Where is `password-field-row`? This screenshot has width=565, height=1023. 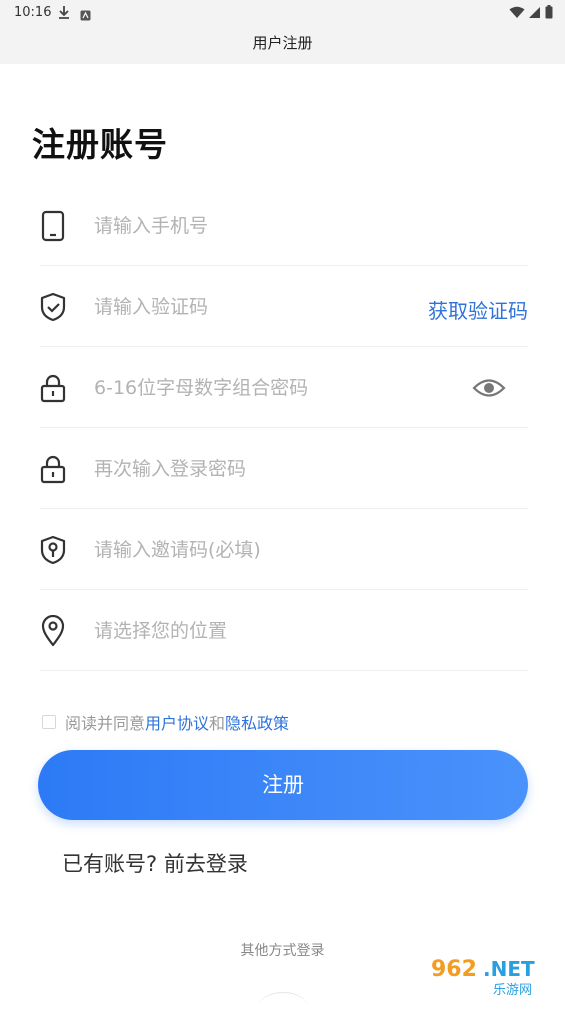
password-field-row is located at coordinates (284, 388).